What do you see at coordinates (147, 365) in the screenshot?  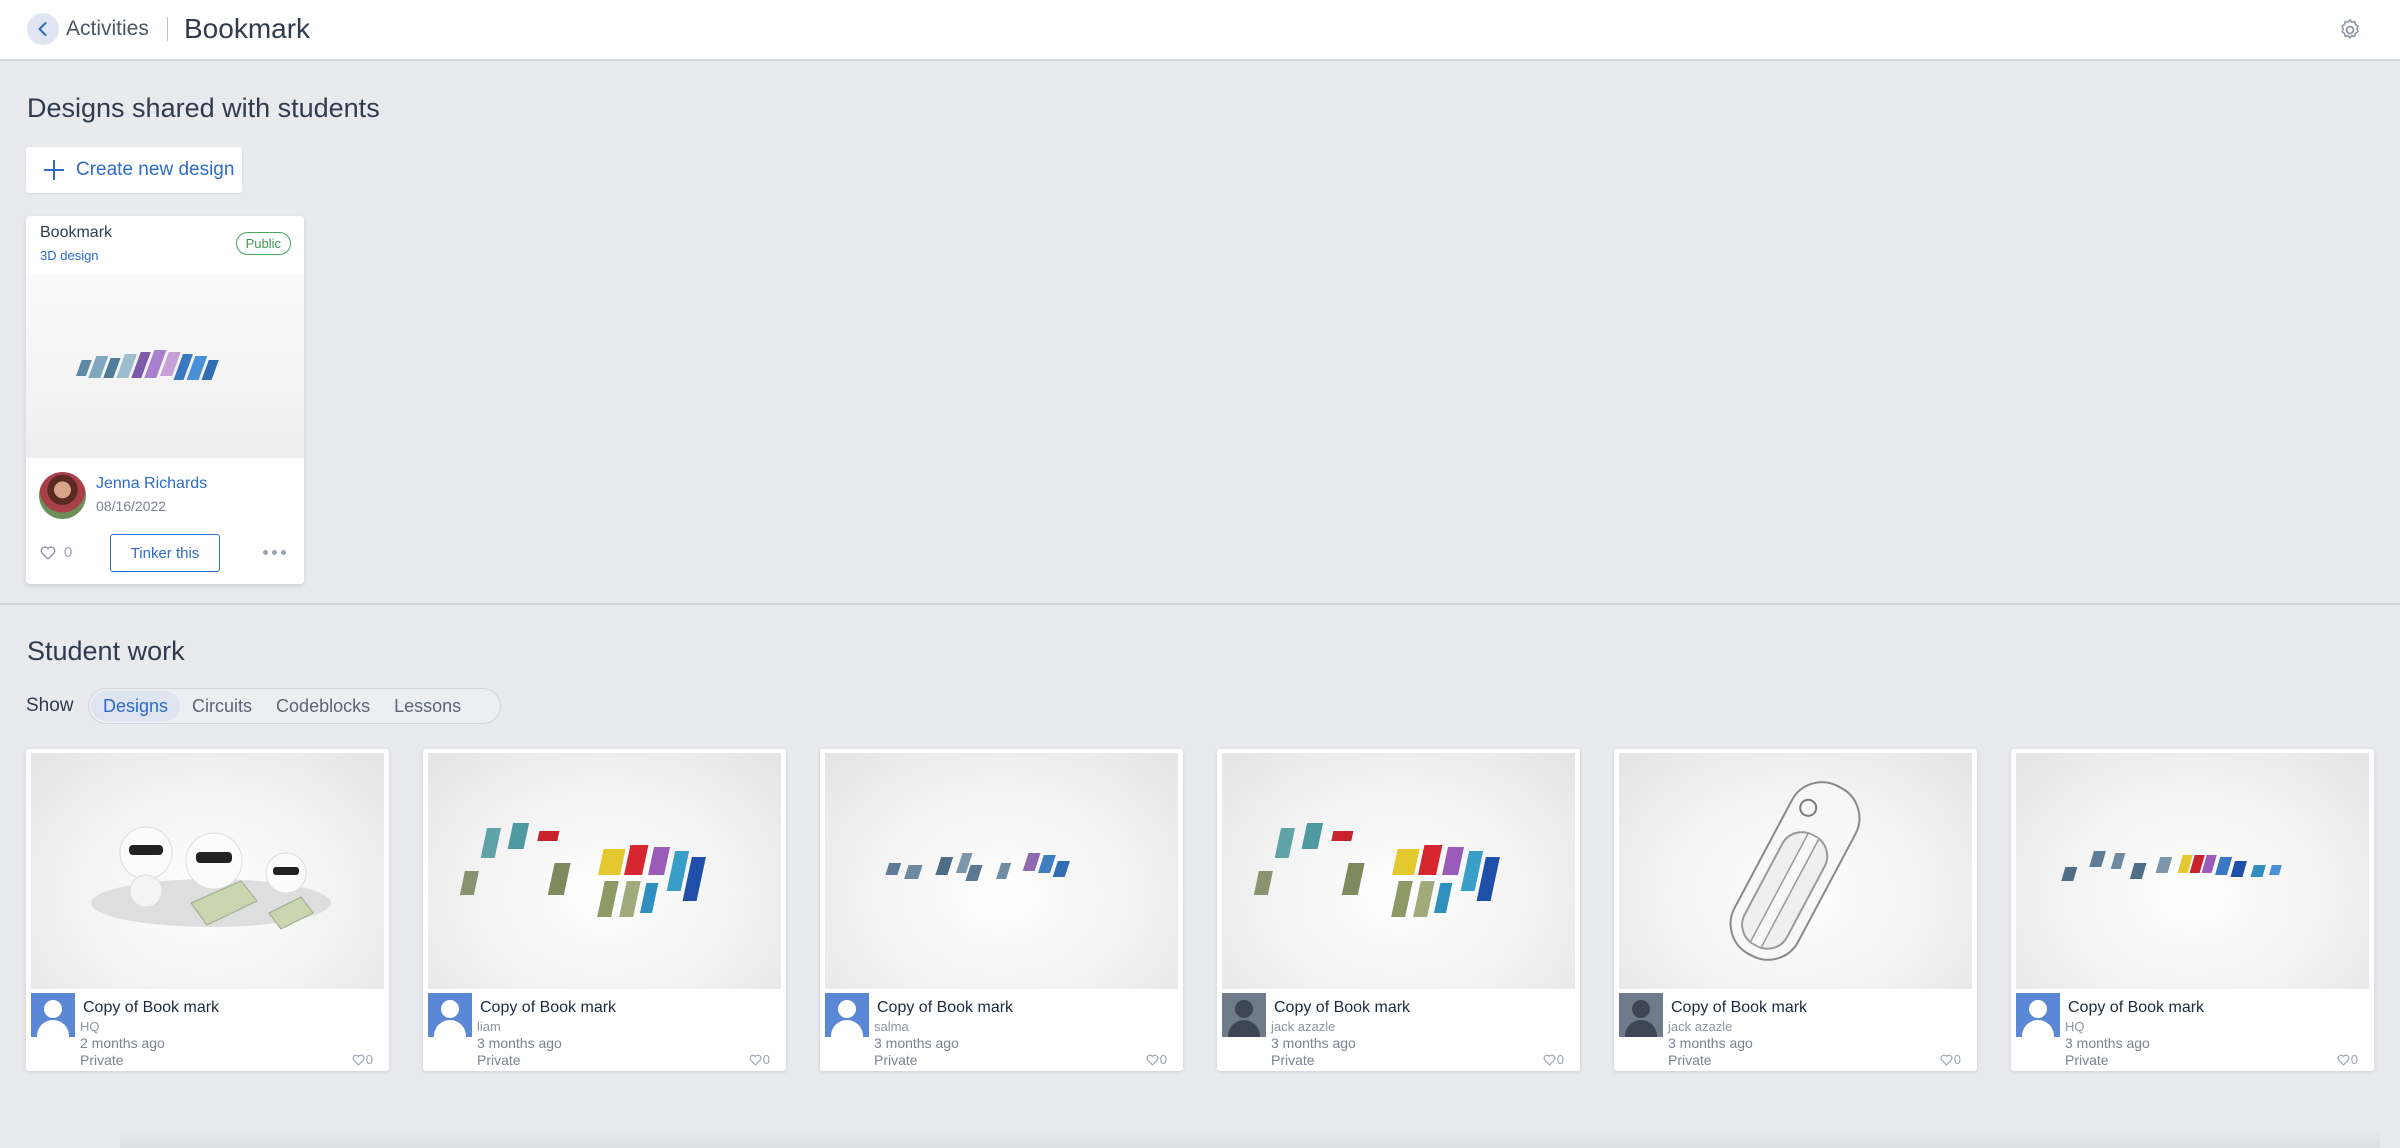 I see `bookmark-model-image` at bounding box center [147, 365].